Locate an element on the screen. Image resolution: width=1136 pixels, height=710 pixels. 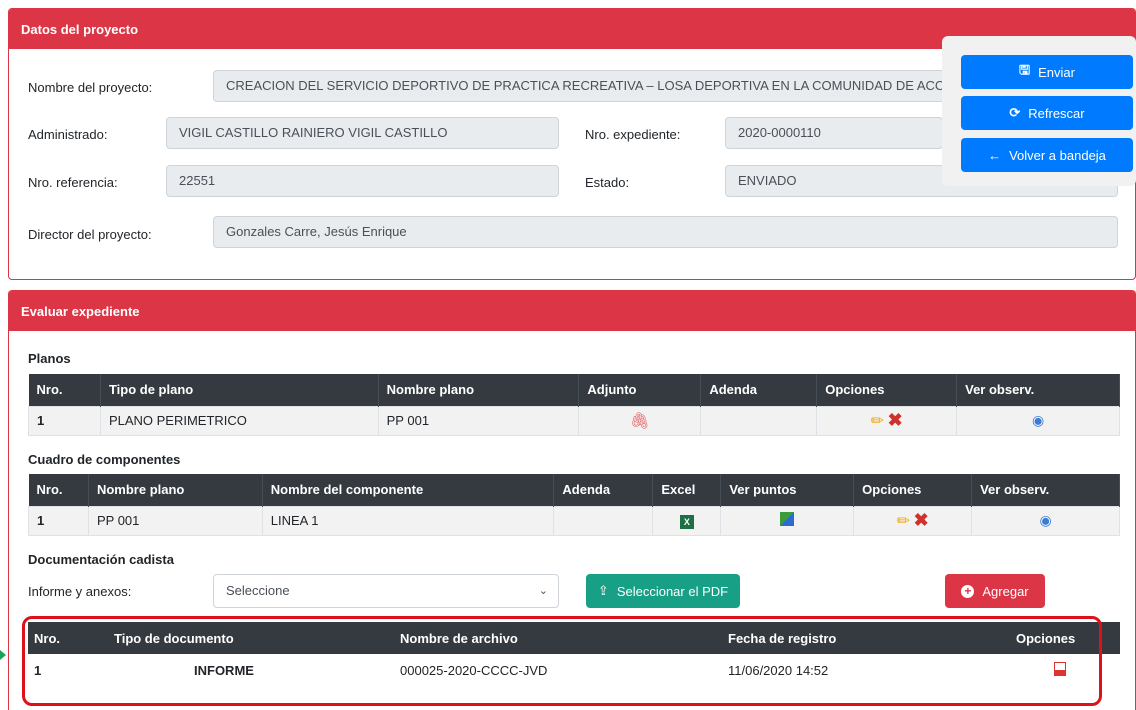
col-adjunto: Adjunto is located at coordinates (640, 390).